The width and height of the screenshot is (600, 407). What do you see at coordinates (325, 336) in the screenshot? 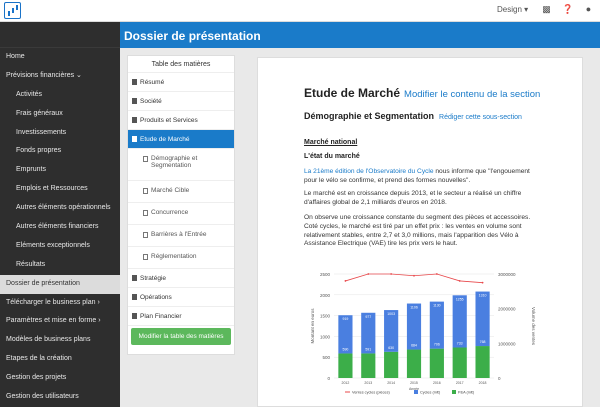
I see `y-tick-label: 1000` at bounding box center [325, 336].